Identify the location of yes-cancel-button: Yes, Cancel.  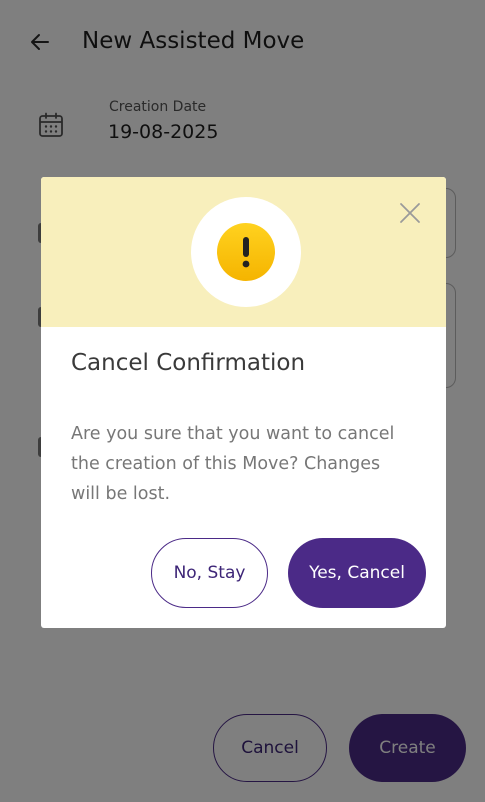
(357, 573).